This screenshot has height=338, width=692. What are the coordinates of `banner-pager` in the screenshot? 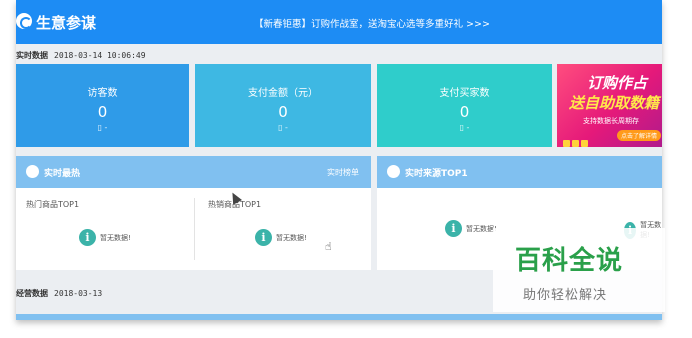 It's located at (576, 139).